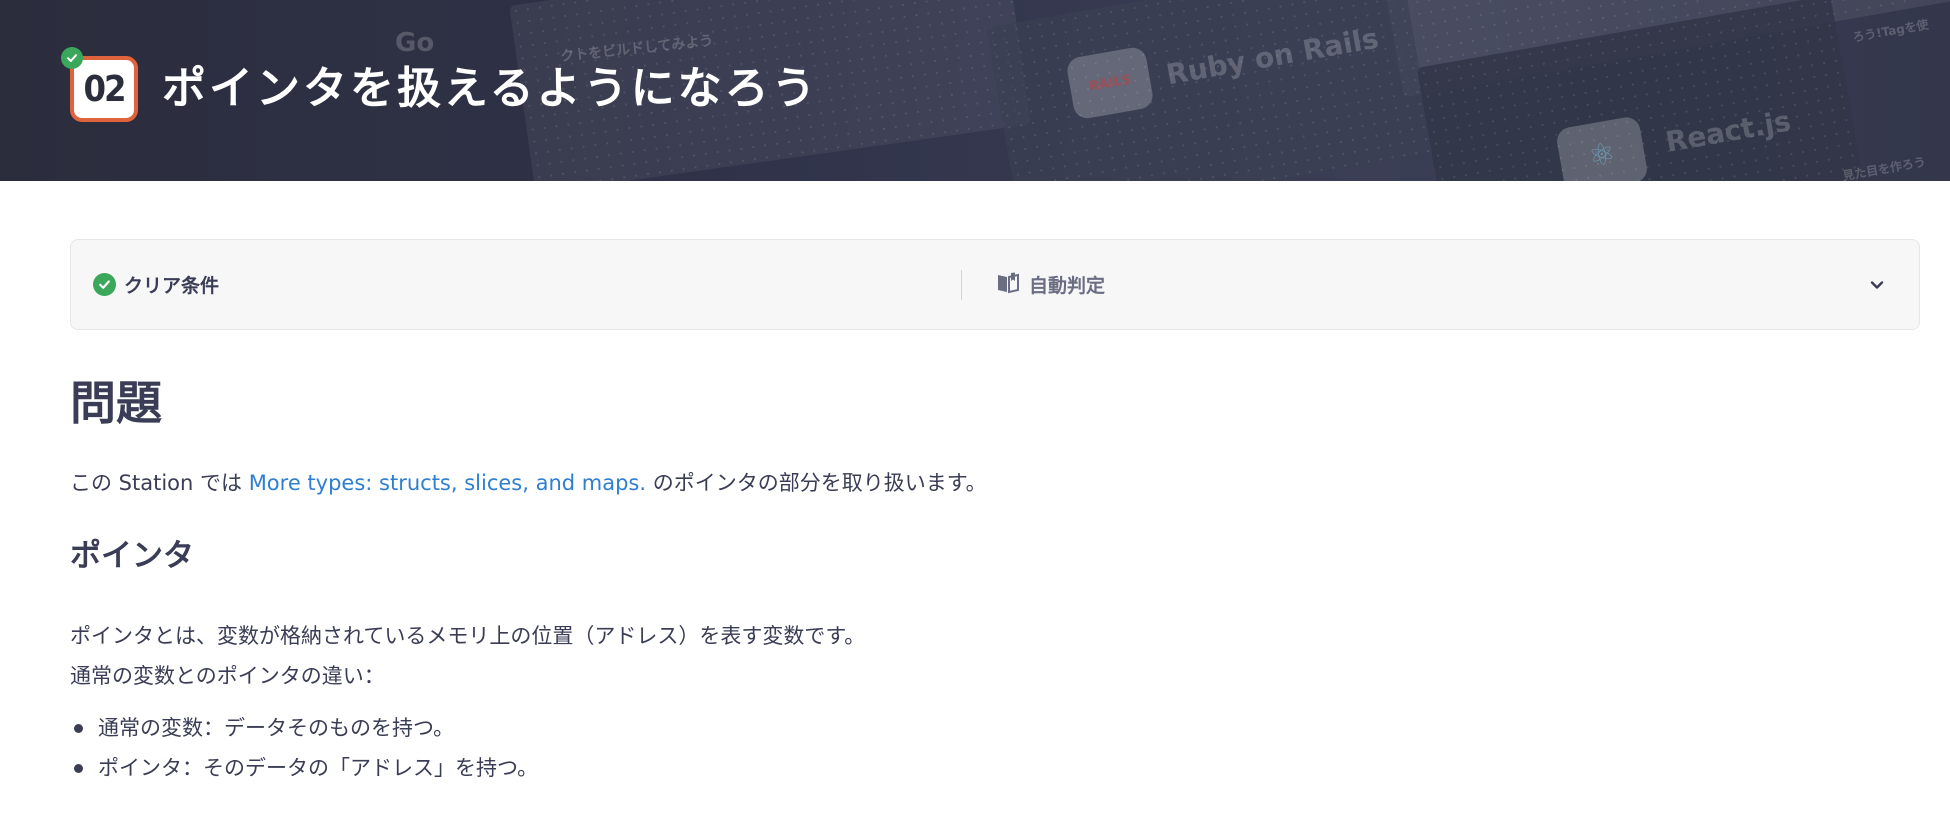  I want to click on banner-bg-text: ろう!Tagを使, so click(1890, 31).